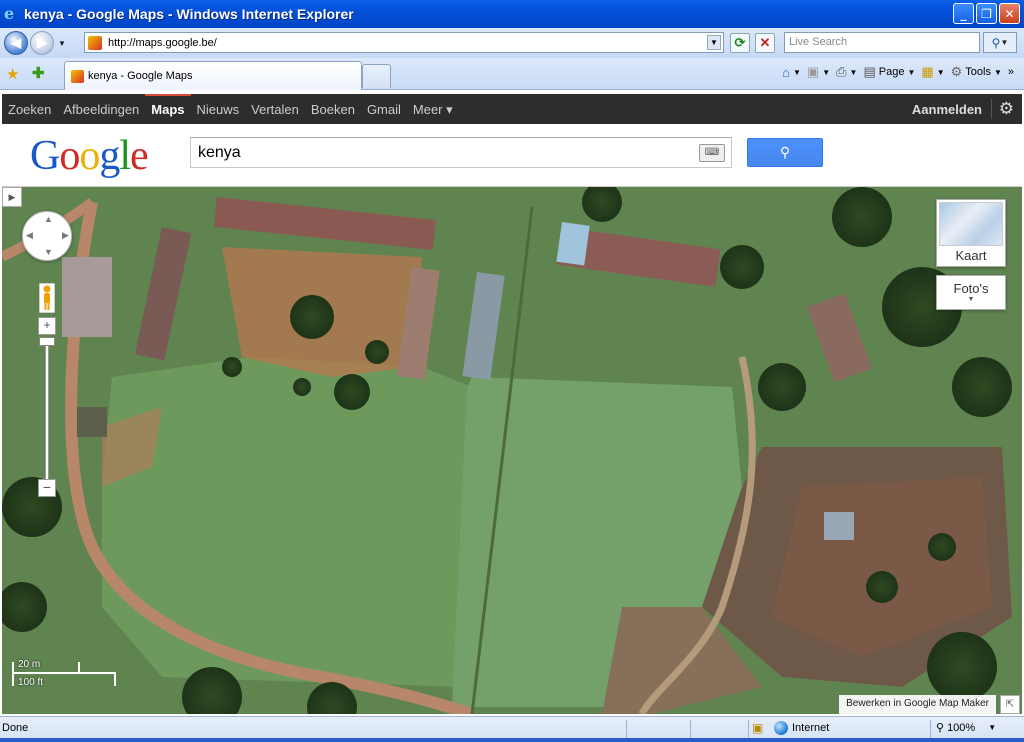 The image size is (1024, 742). I want to click on new-tab-button, so click(376, 76).